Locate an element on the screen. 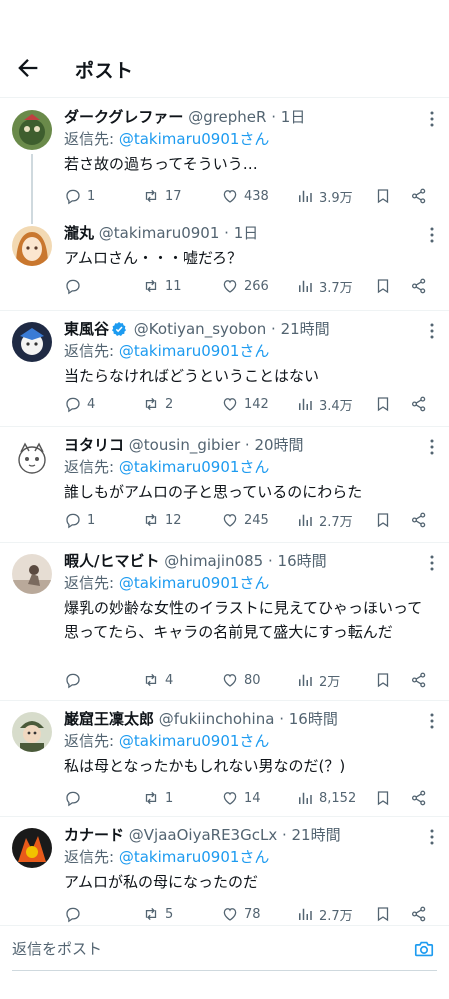 The width and height of the screenshot is (449, 999). views-button: 3.4万 is located at coordinates (324, 404).